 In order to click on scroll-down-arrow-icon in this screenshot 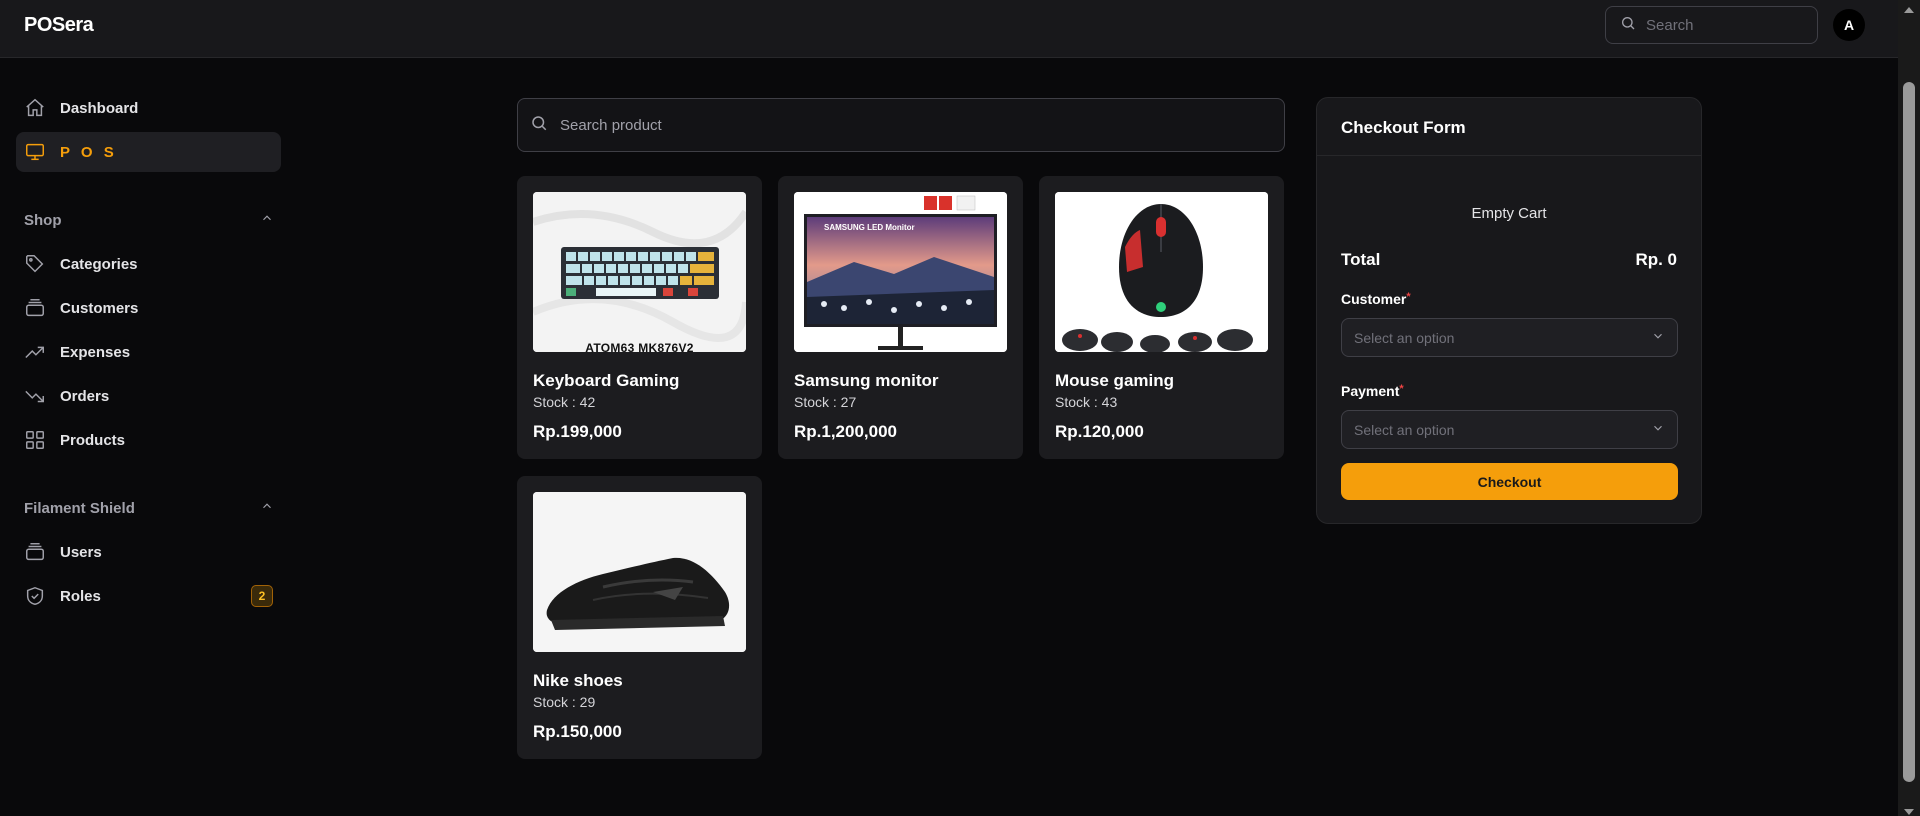, I will do `click(1909, 809)`.